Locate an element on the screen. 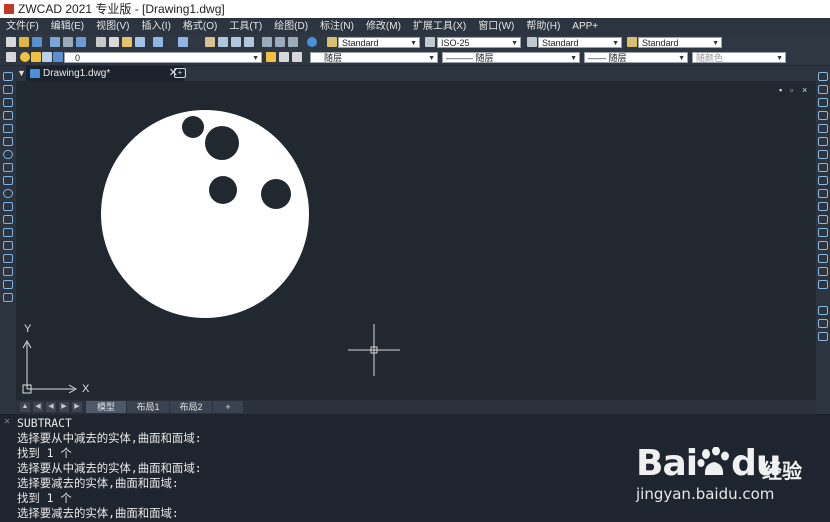  linetype-select: ——— 随层 ▼ is located at coordinates (511, 57).